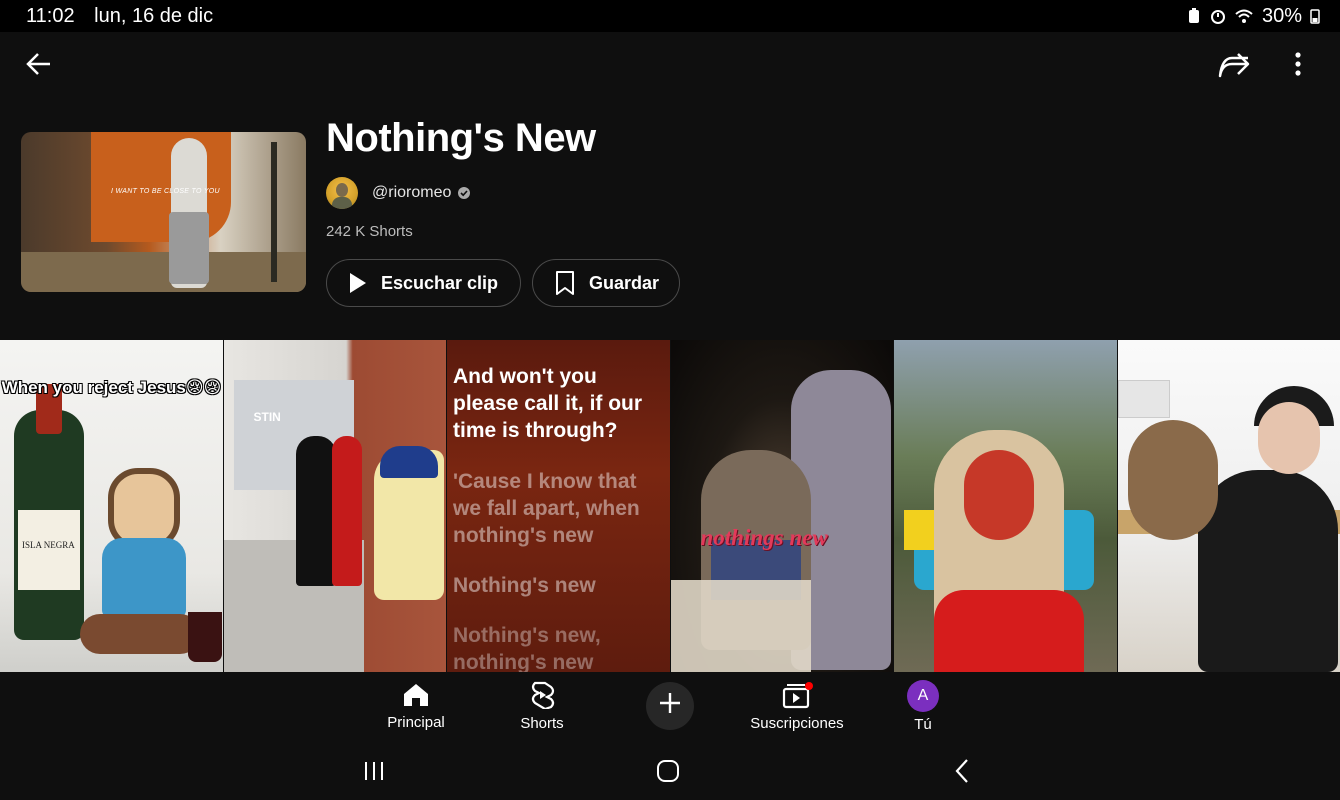  I want to click on channel-row: @rioromeo, so click(398, 193).